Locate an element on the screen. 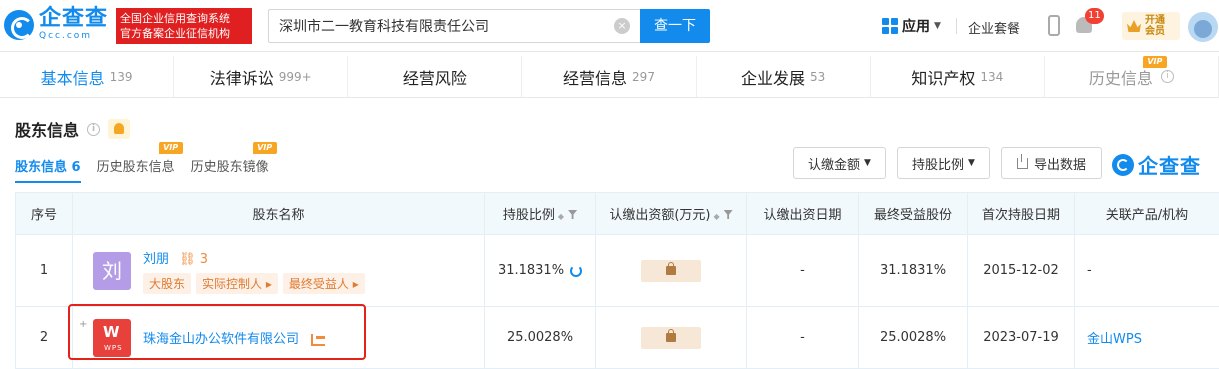 This screenshot has width=1219, height=369. beneficial-cell: 31.1831% is located at coordinates (913, 271).